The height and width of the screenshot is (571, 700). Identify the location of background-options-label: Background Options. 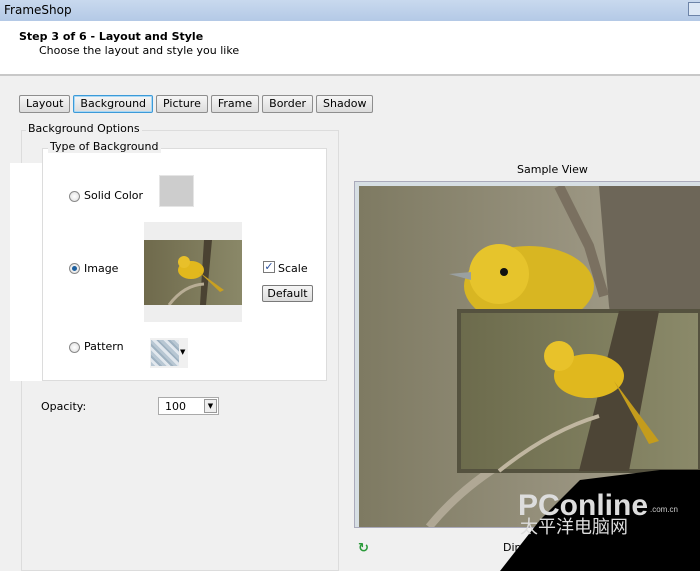
(84, 128).